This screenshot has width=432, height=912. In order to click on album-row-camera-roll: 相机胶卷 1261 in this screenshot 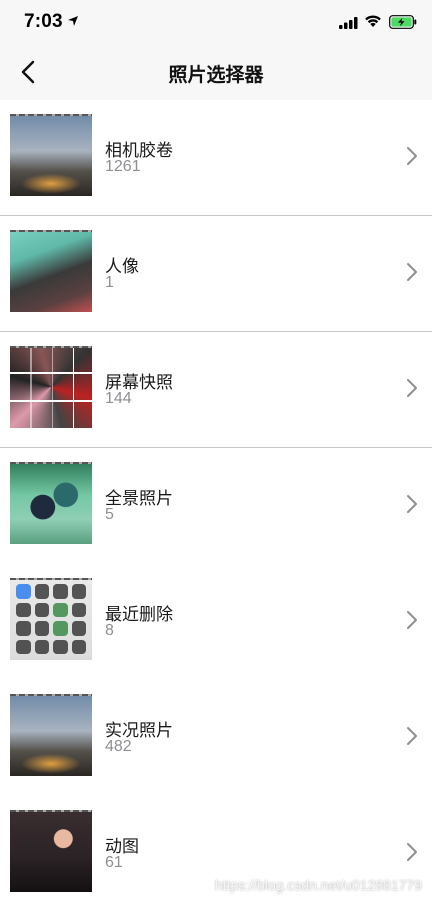, I will do `click(216, 158)`.